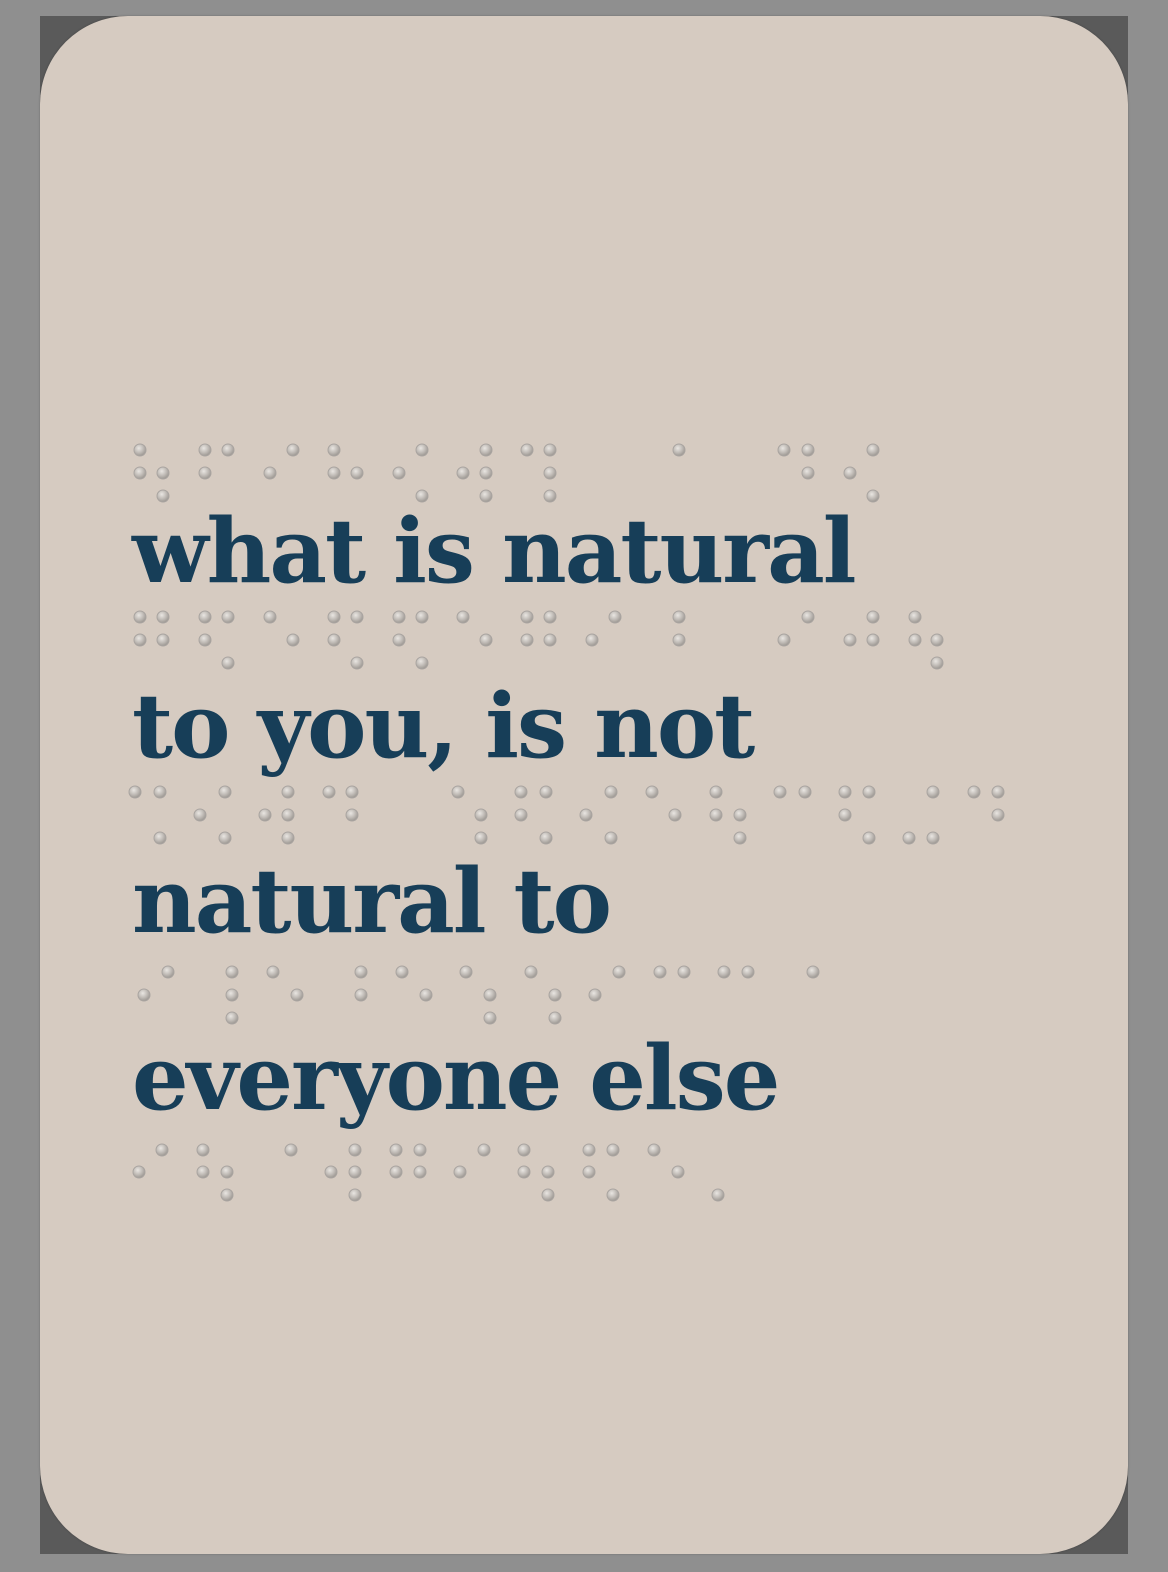 The image size is (1168, 1572). Describe the element at coordinates (456, 1077) in the screenshot. I see `quote-line-4: everyone else` at that location.